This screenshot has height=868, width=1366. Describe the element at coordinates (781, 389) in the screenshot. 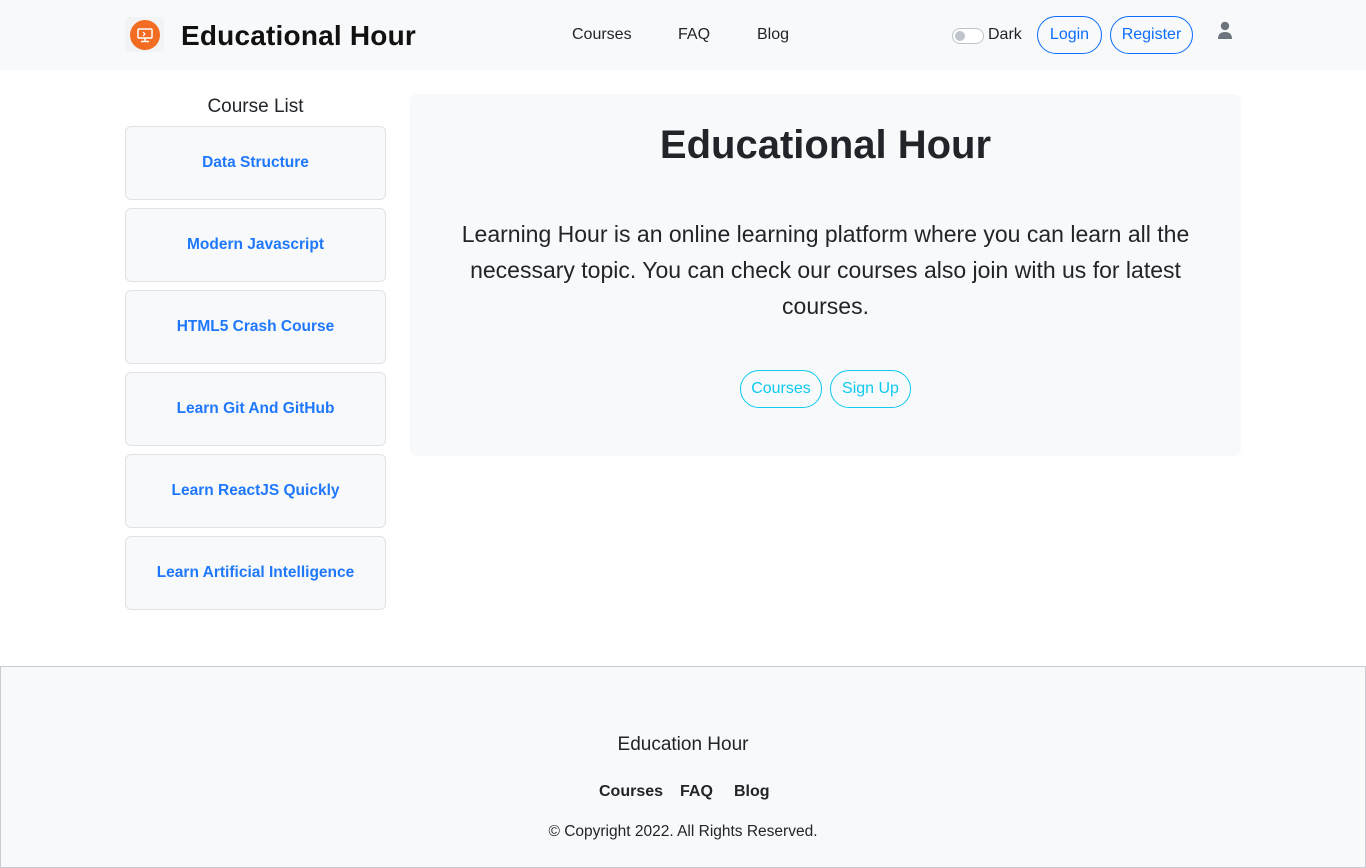

I see `hero-courses-button: Courses` at that location.